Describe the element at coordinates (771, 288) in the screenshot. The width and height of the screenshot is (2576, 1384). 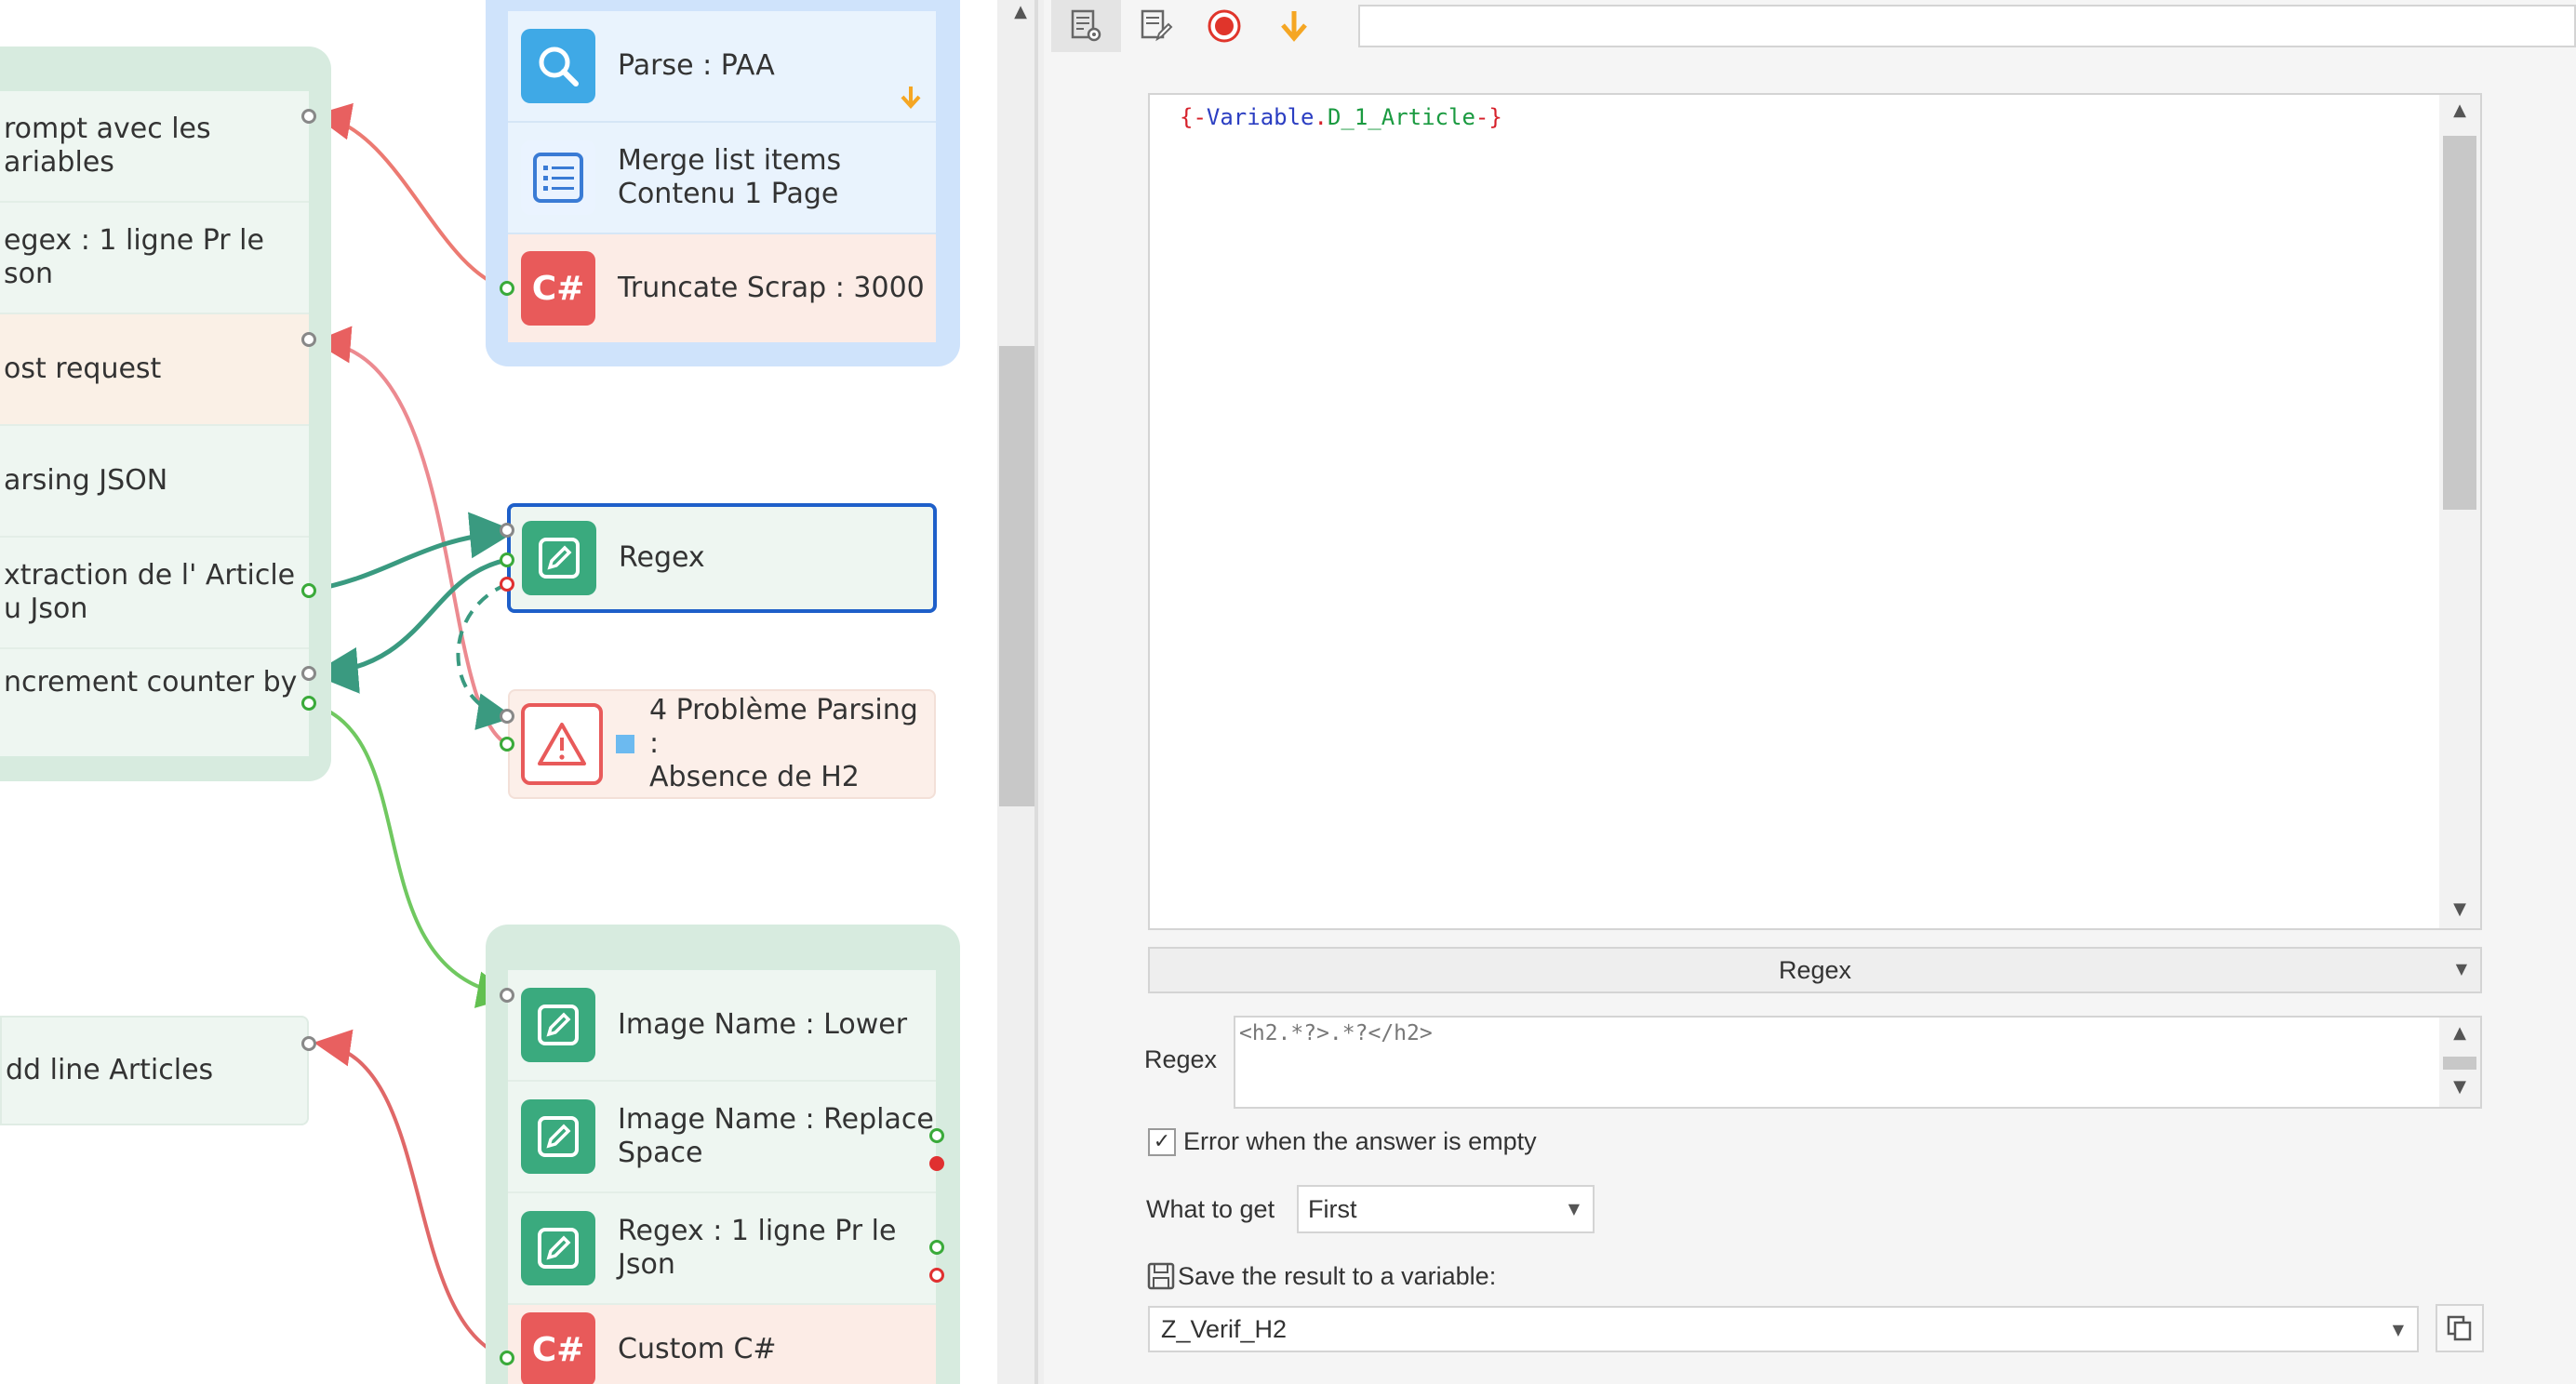
I see `node-label: Truncate Scrap : 3000` at that location.